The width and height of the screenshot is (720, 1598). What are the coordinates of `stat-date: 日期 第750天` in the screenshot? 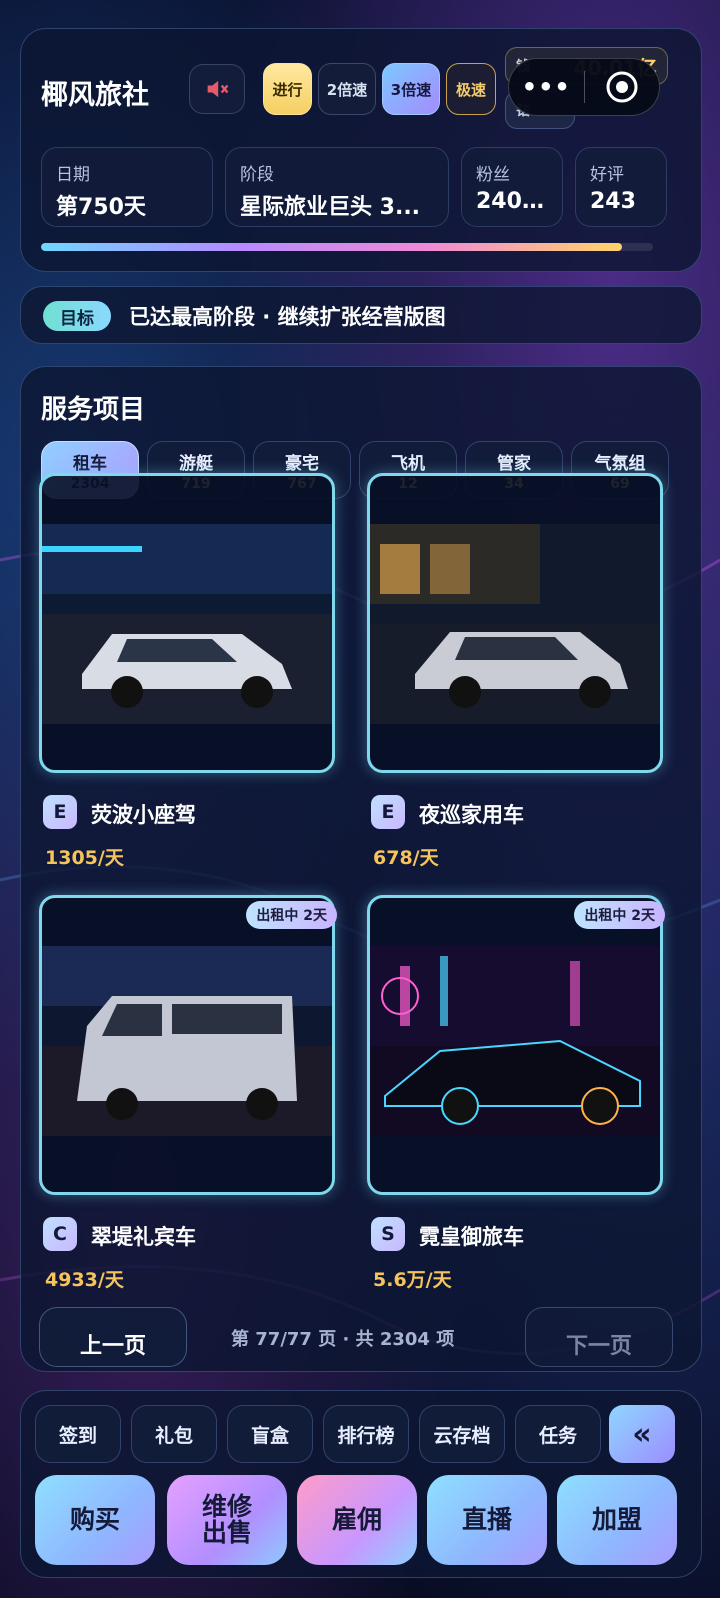 It's located at (127, 187).